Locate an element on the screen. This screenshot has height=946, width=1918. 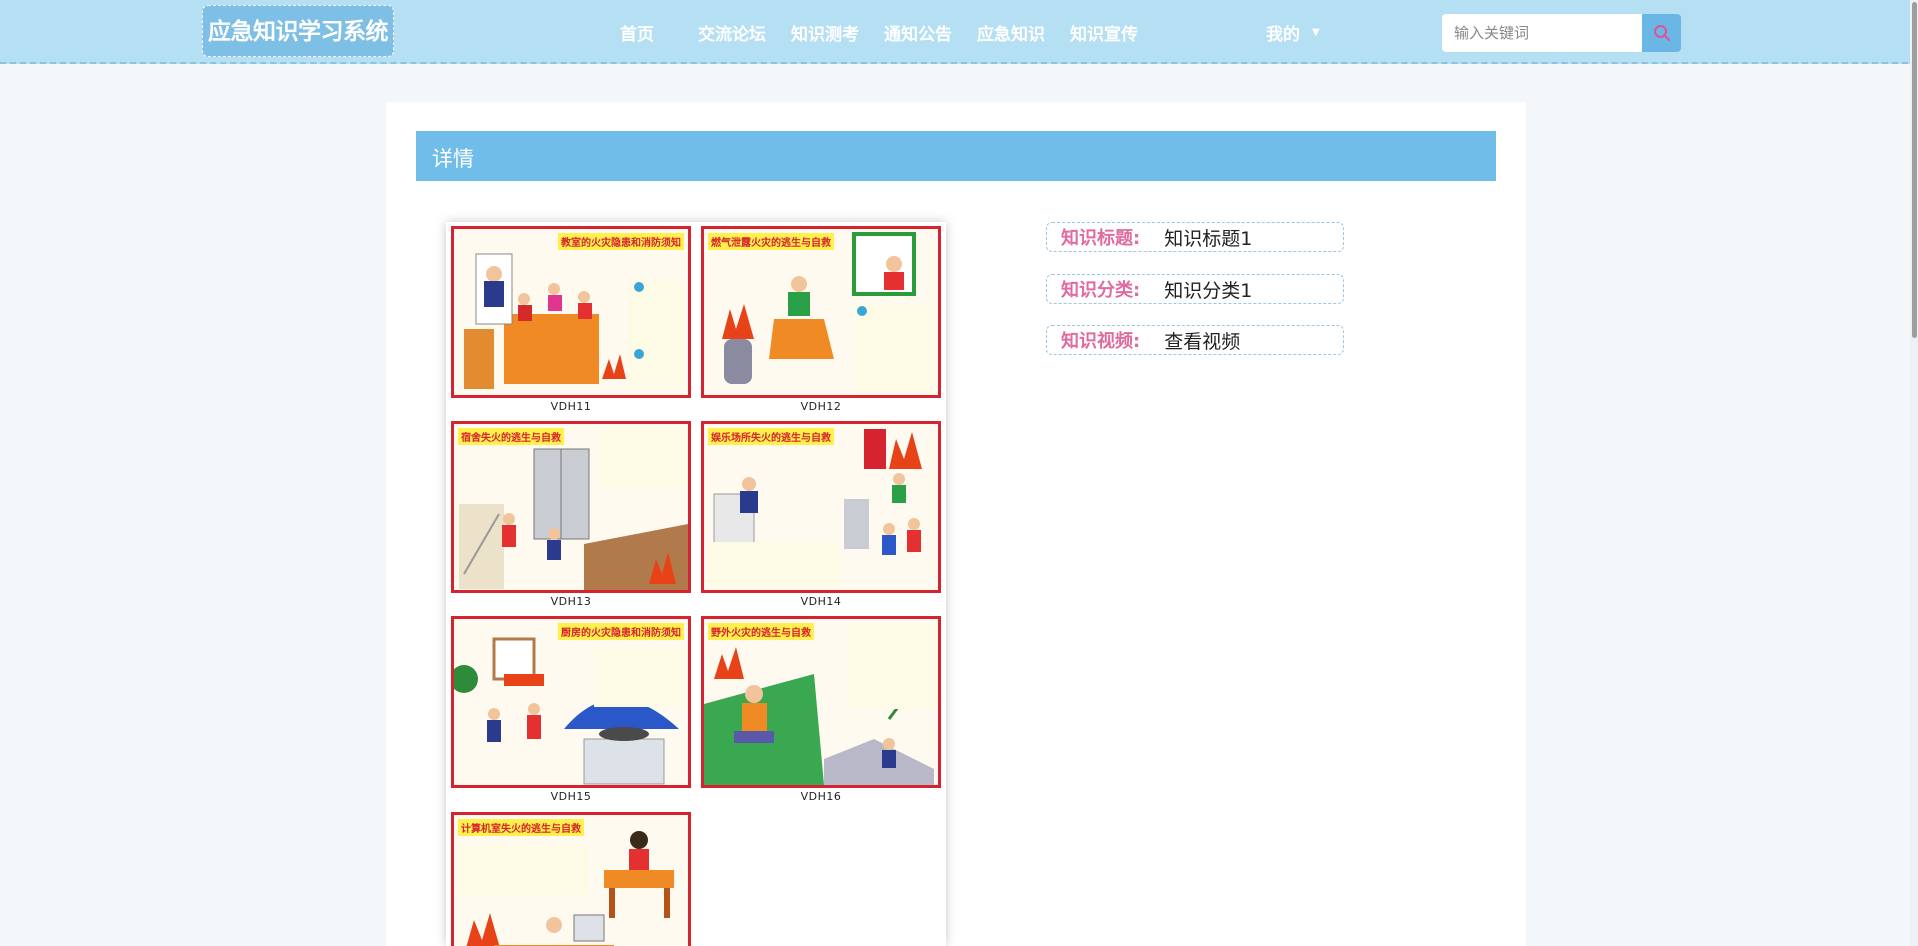
poster-panel: 教室的火灾隐患和消防须知 is located at coordinates (571, 312).